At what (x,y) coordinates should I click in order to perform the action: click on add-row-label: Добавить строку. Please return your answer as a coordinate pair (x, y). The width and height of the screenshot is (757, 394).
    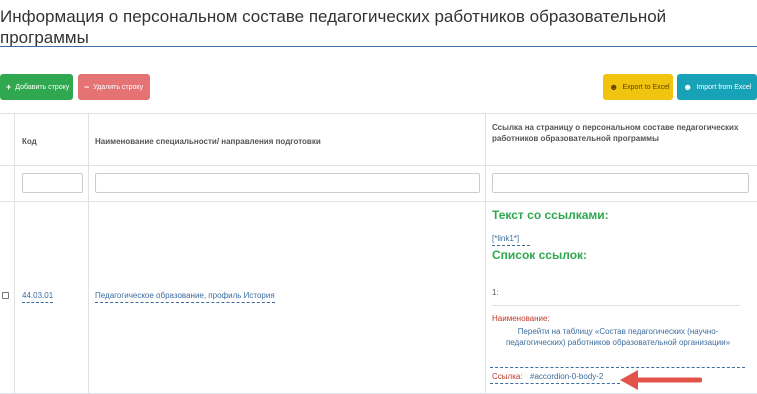
    Looking at the image, I should click on (42, 87).